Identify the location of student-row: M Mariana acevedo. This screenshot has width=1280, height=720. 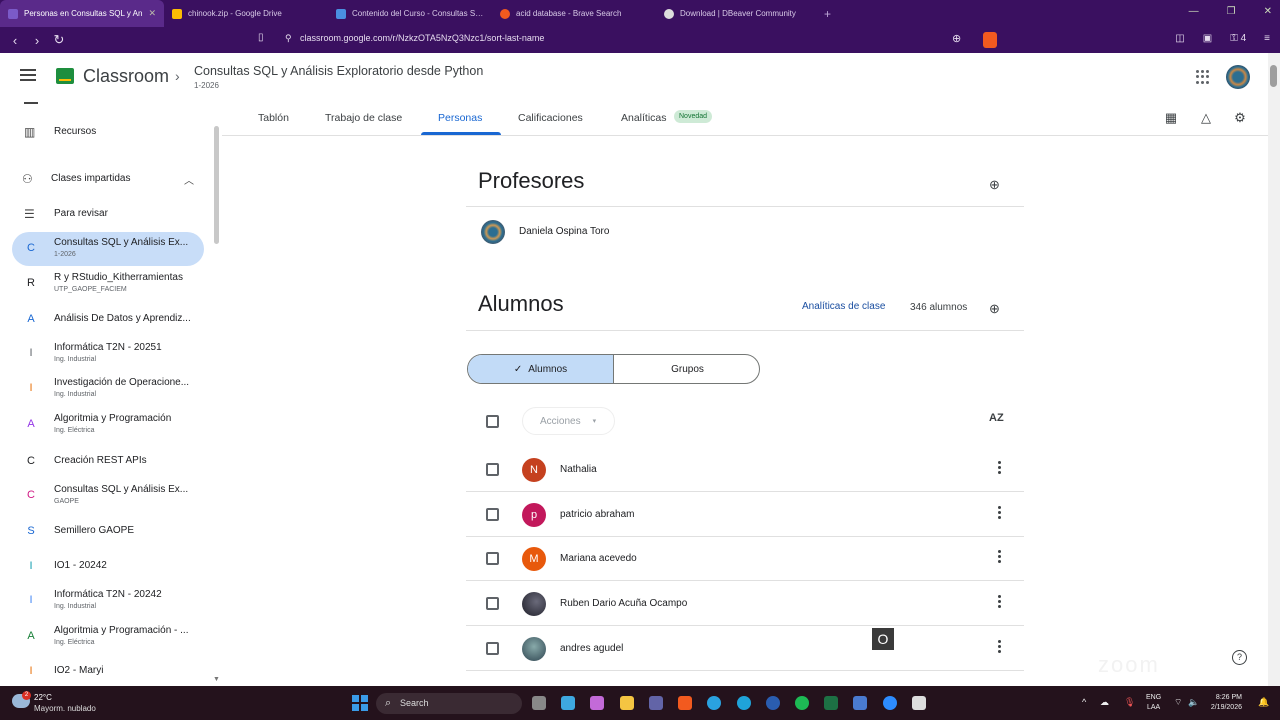
(745, 558).